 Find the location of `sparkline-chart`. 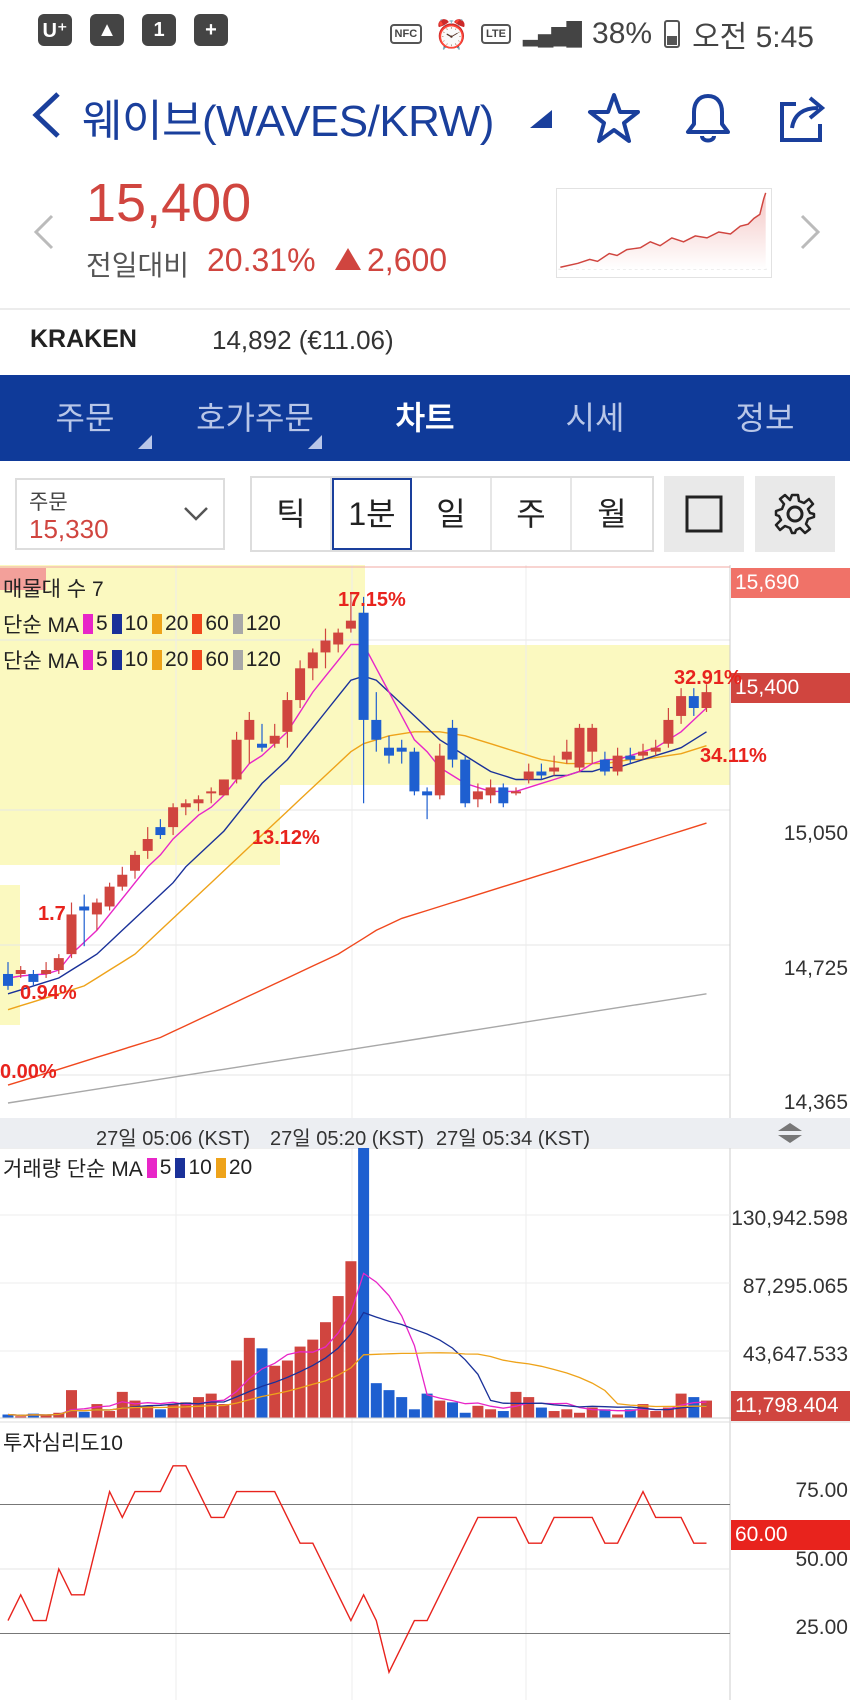

sparkline-chart is located at coordinates (664, 233).